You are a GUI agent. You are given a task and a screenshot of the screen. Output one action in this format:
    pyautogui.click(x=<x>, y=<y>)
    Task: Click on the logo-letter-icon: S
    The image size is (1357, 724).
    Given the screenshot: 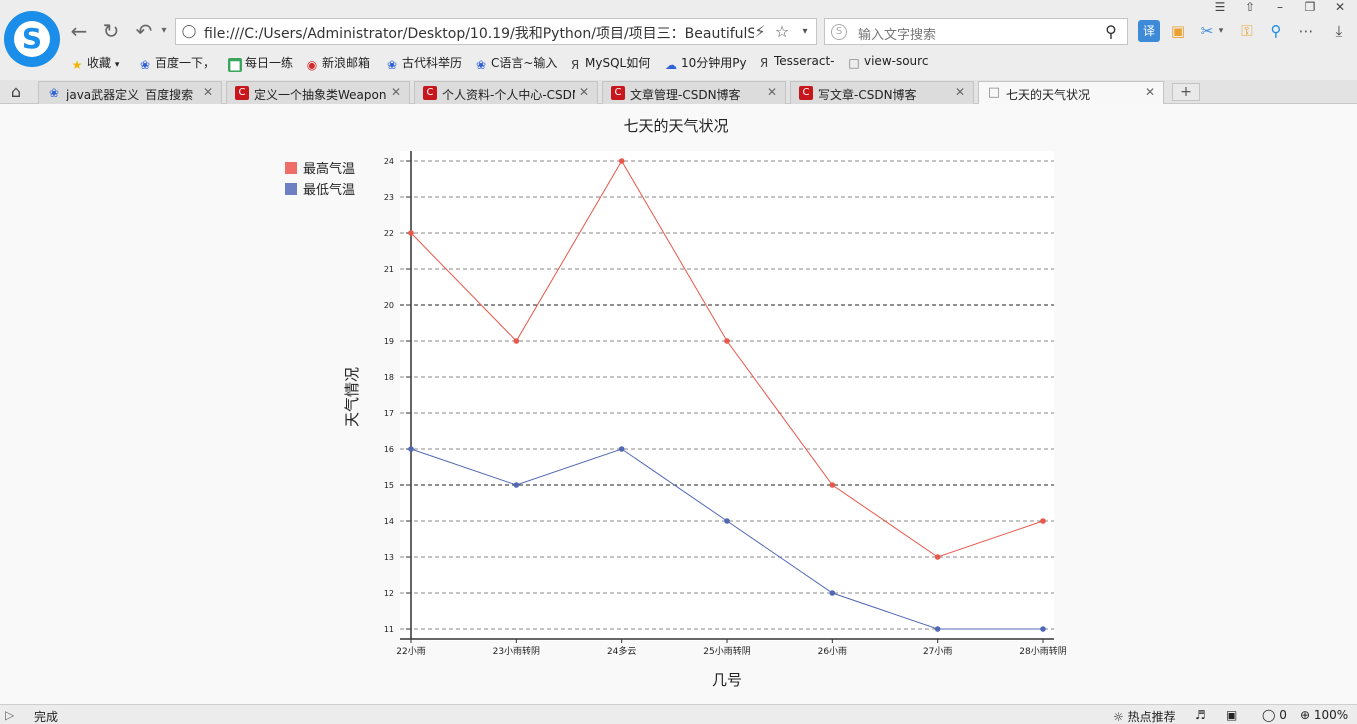 What is the action you would take?
    pyautogui.click(x=32, y=38)
    